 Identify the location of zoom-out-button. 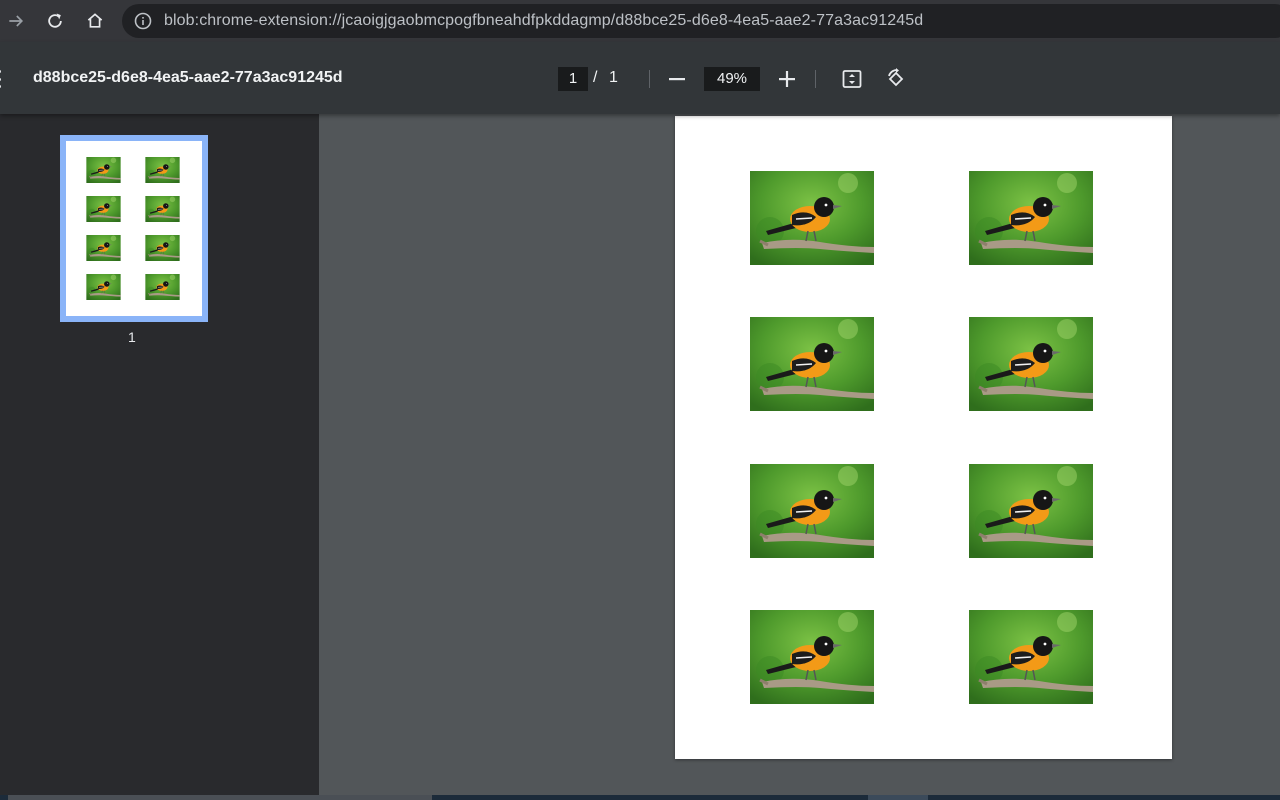
(677, 79).